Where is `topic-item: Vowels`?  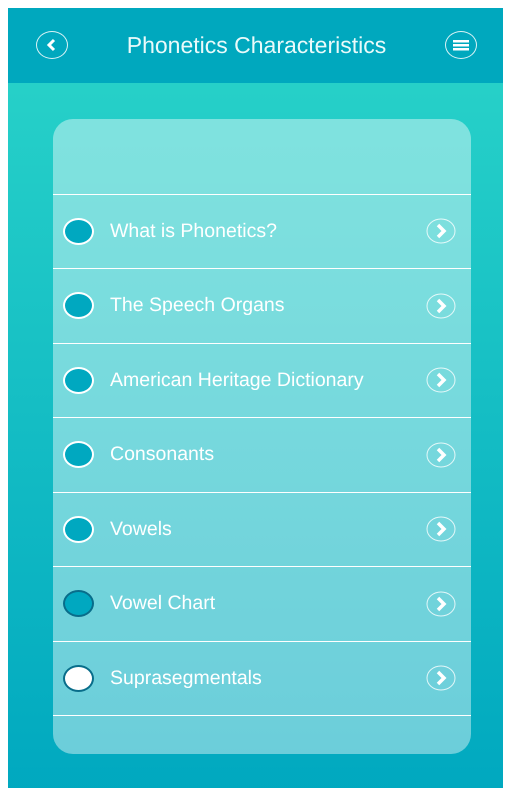 topic-item: Vowels is located at coordinates (262, 529).